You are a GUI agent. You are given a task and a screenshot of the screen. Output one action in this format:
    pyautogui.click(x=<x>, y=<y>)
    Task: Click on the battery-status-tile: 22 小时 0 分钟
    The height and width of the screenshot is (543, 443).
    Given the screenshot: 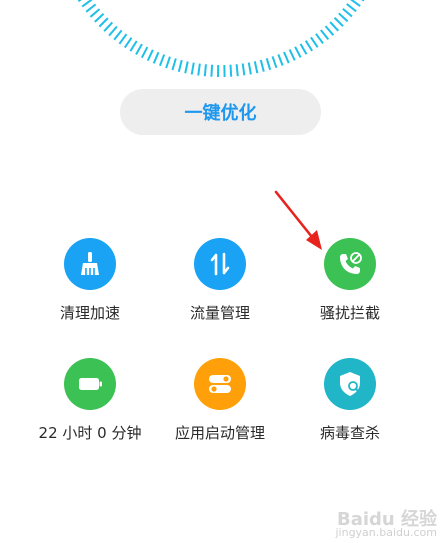 What is the action you would take?
    pyautogui.click(x=90, y=408)
    